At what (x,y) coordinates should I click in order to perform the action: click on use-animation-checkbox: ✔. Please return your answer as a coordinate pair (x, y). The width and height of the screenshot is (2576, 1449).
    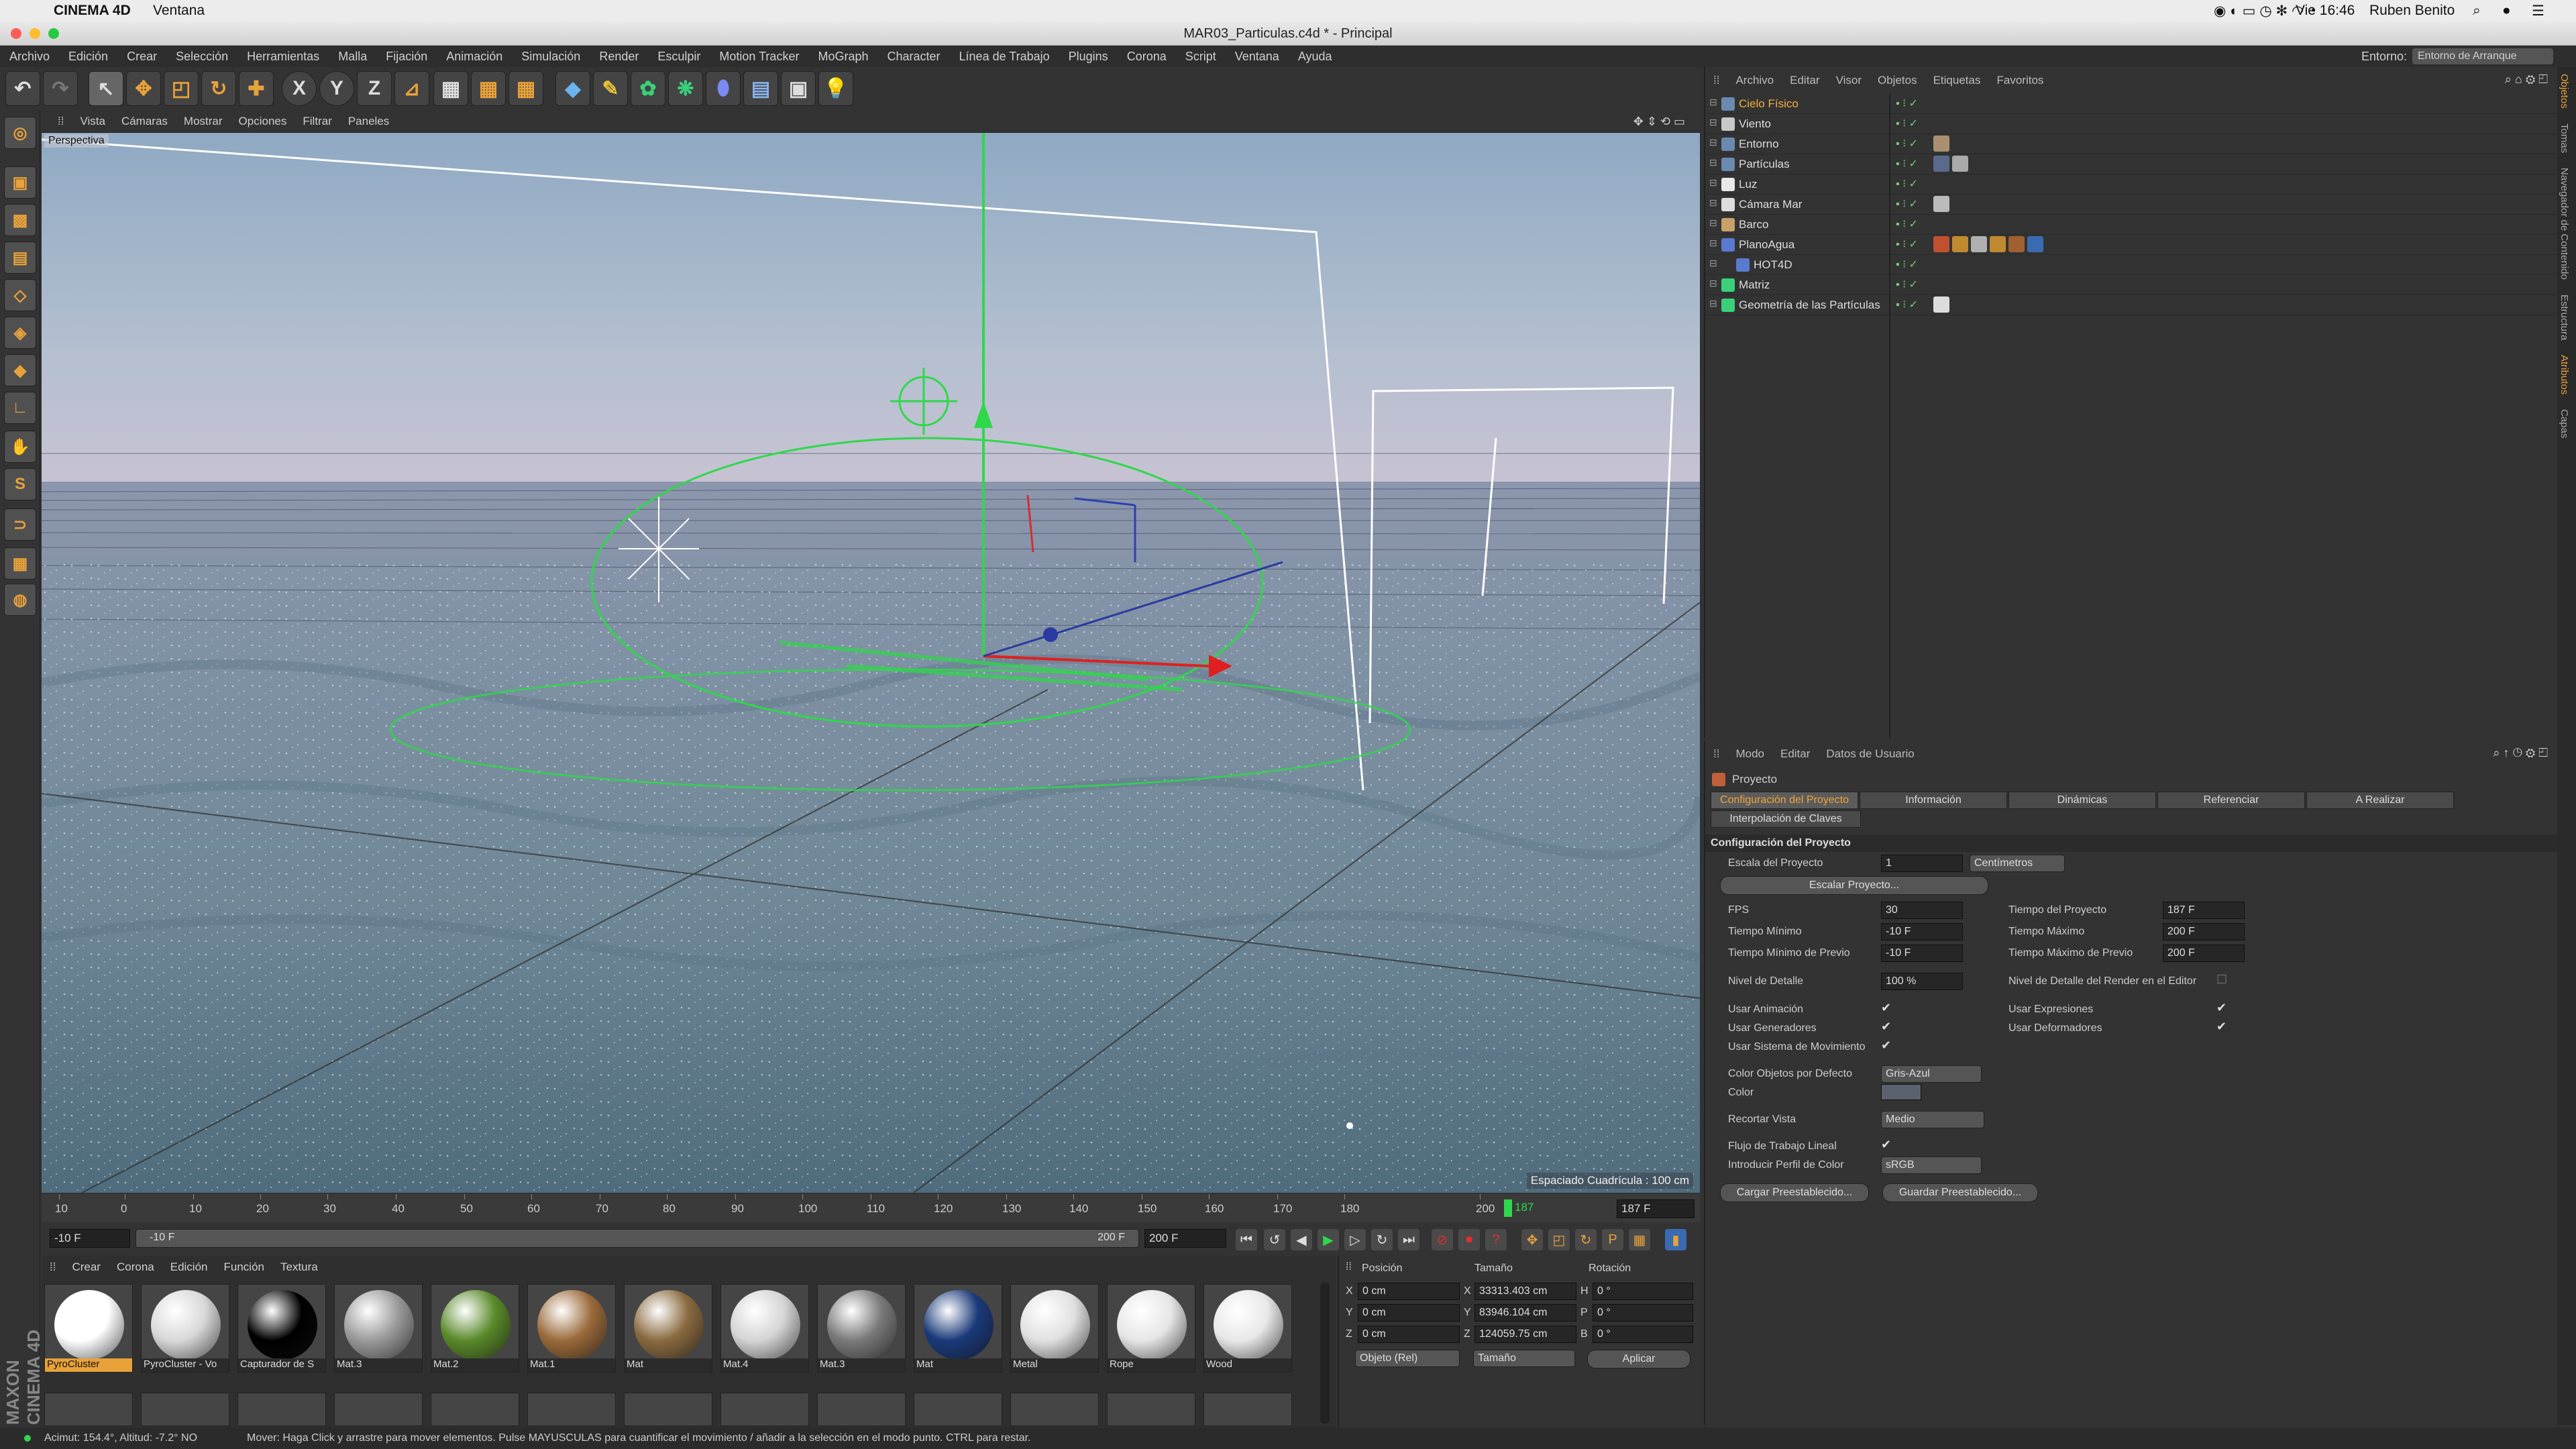
    Looking at the image, I should click on (1886, 1008).